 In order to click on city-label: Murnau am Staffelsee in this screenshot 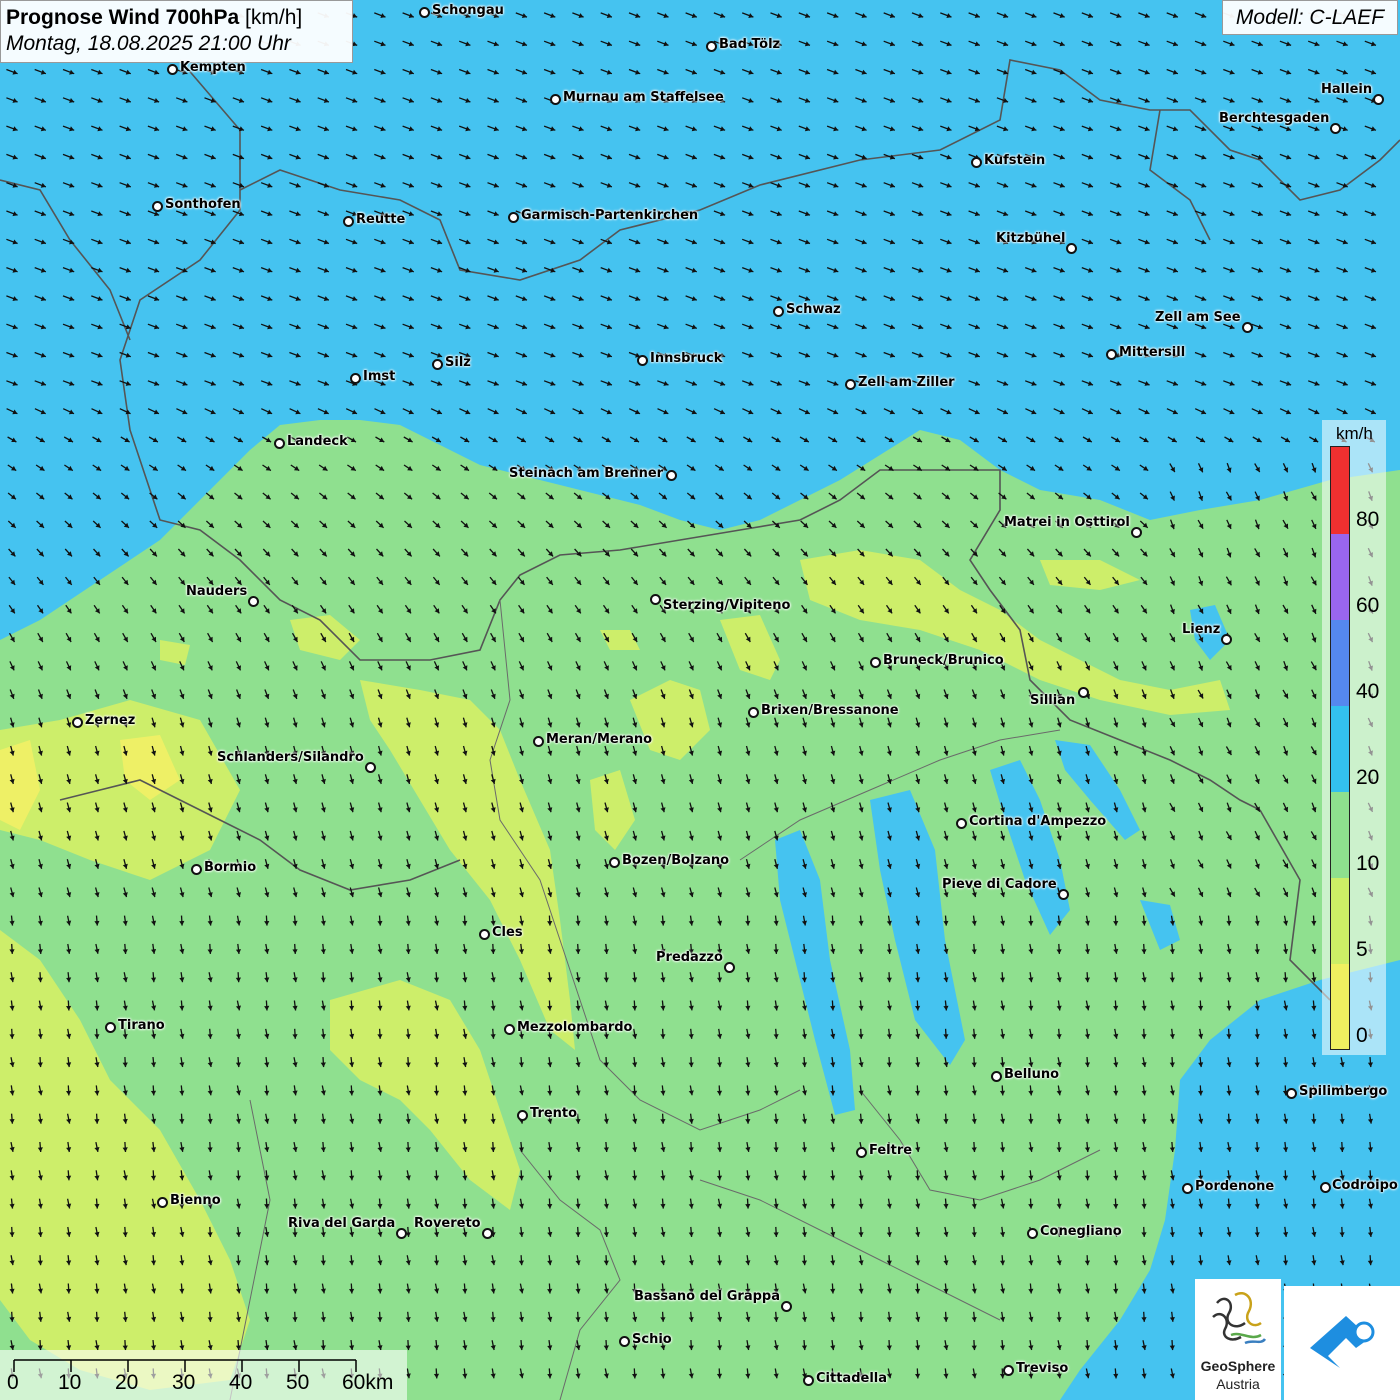, I will do `click(643, 97)`.